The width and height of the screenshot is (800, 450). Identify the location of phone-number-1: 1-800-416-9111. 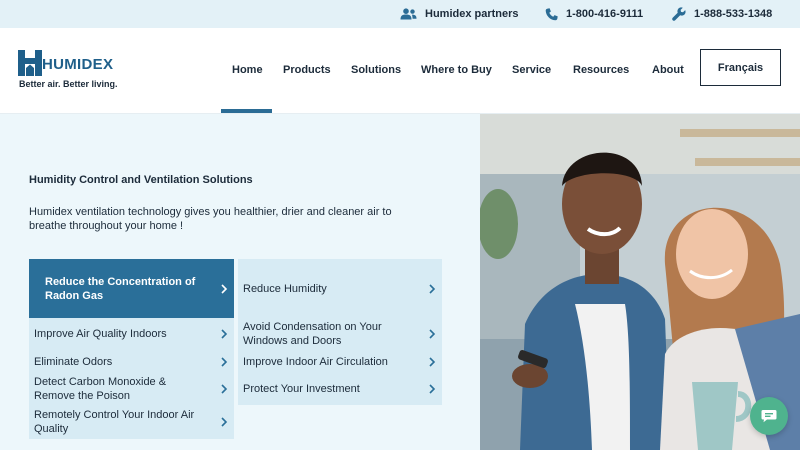
(605, 14).